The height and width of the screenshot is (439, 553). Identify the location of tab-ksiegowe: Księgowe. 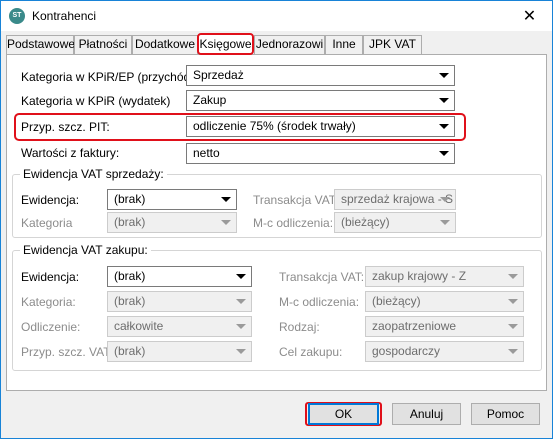
(225, 44).